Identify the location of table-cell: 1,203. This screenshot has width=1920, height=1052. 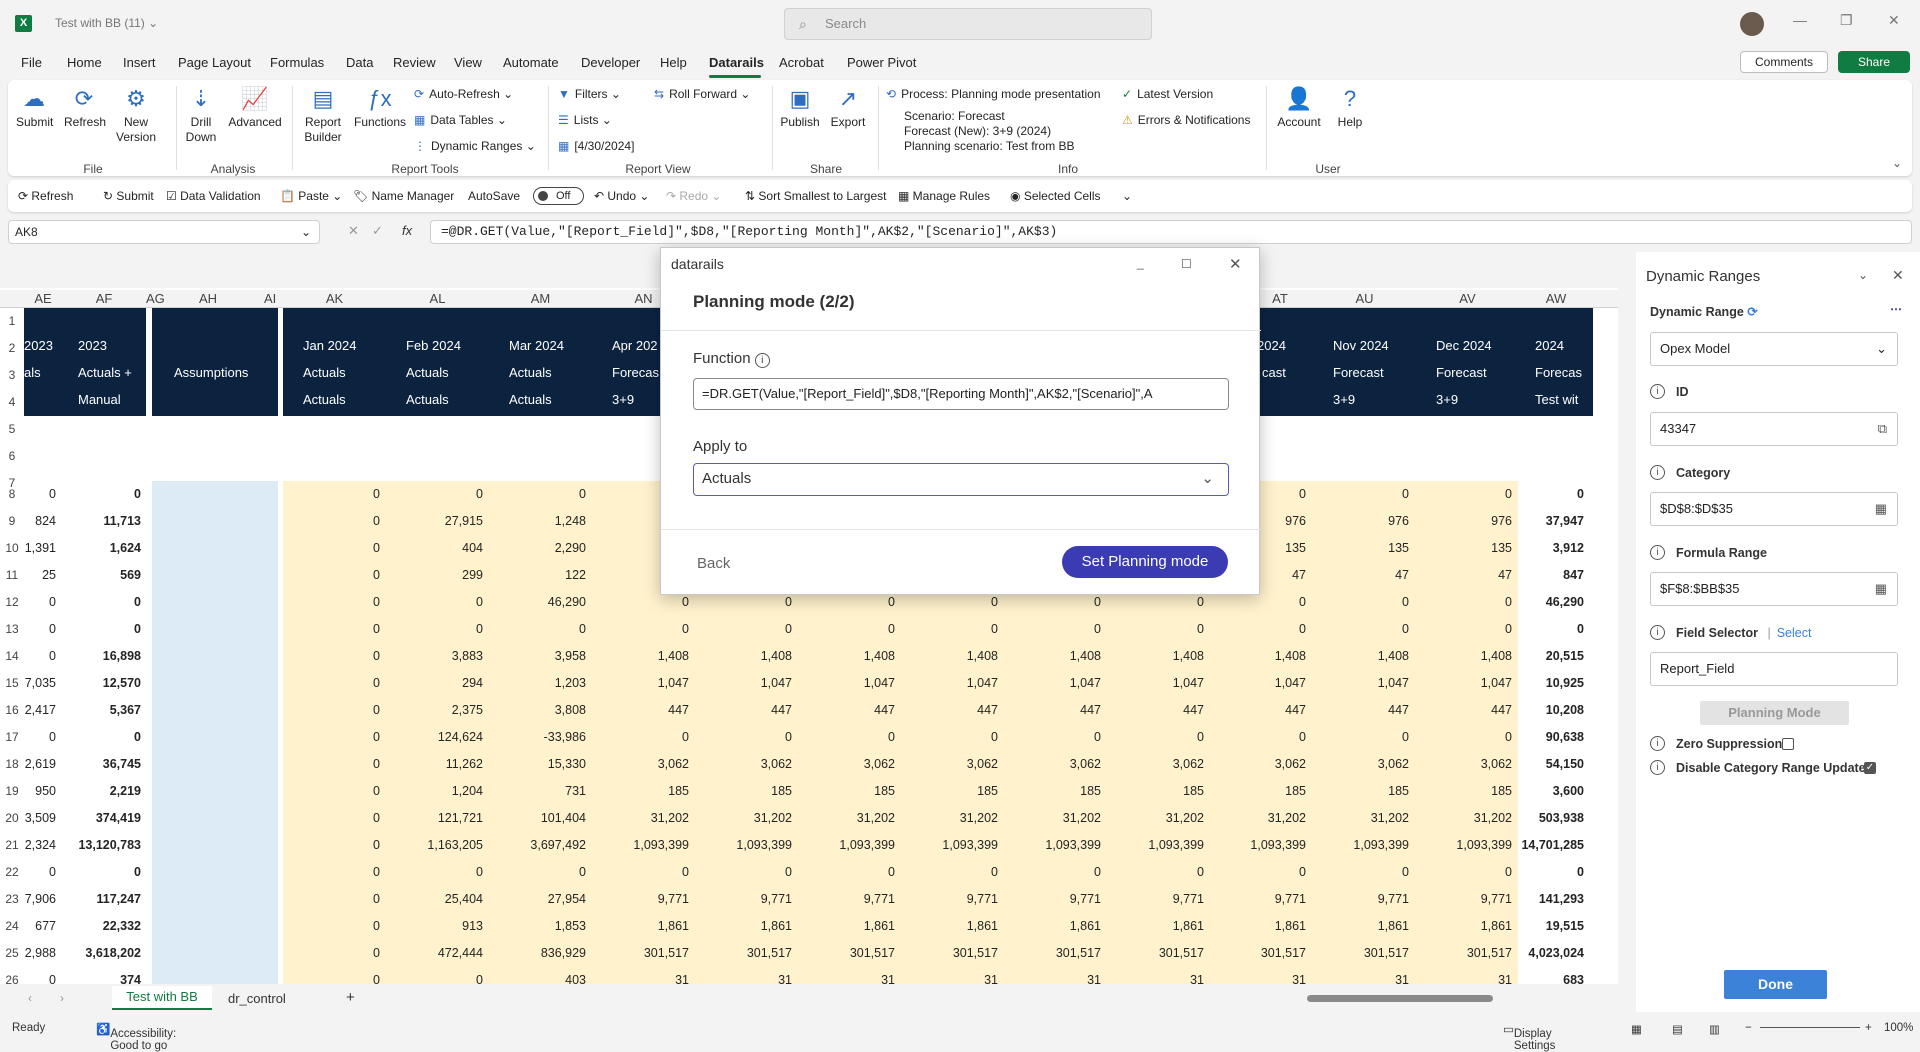
(533, 683).